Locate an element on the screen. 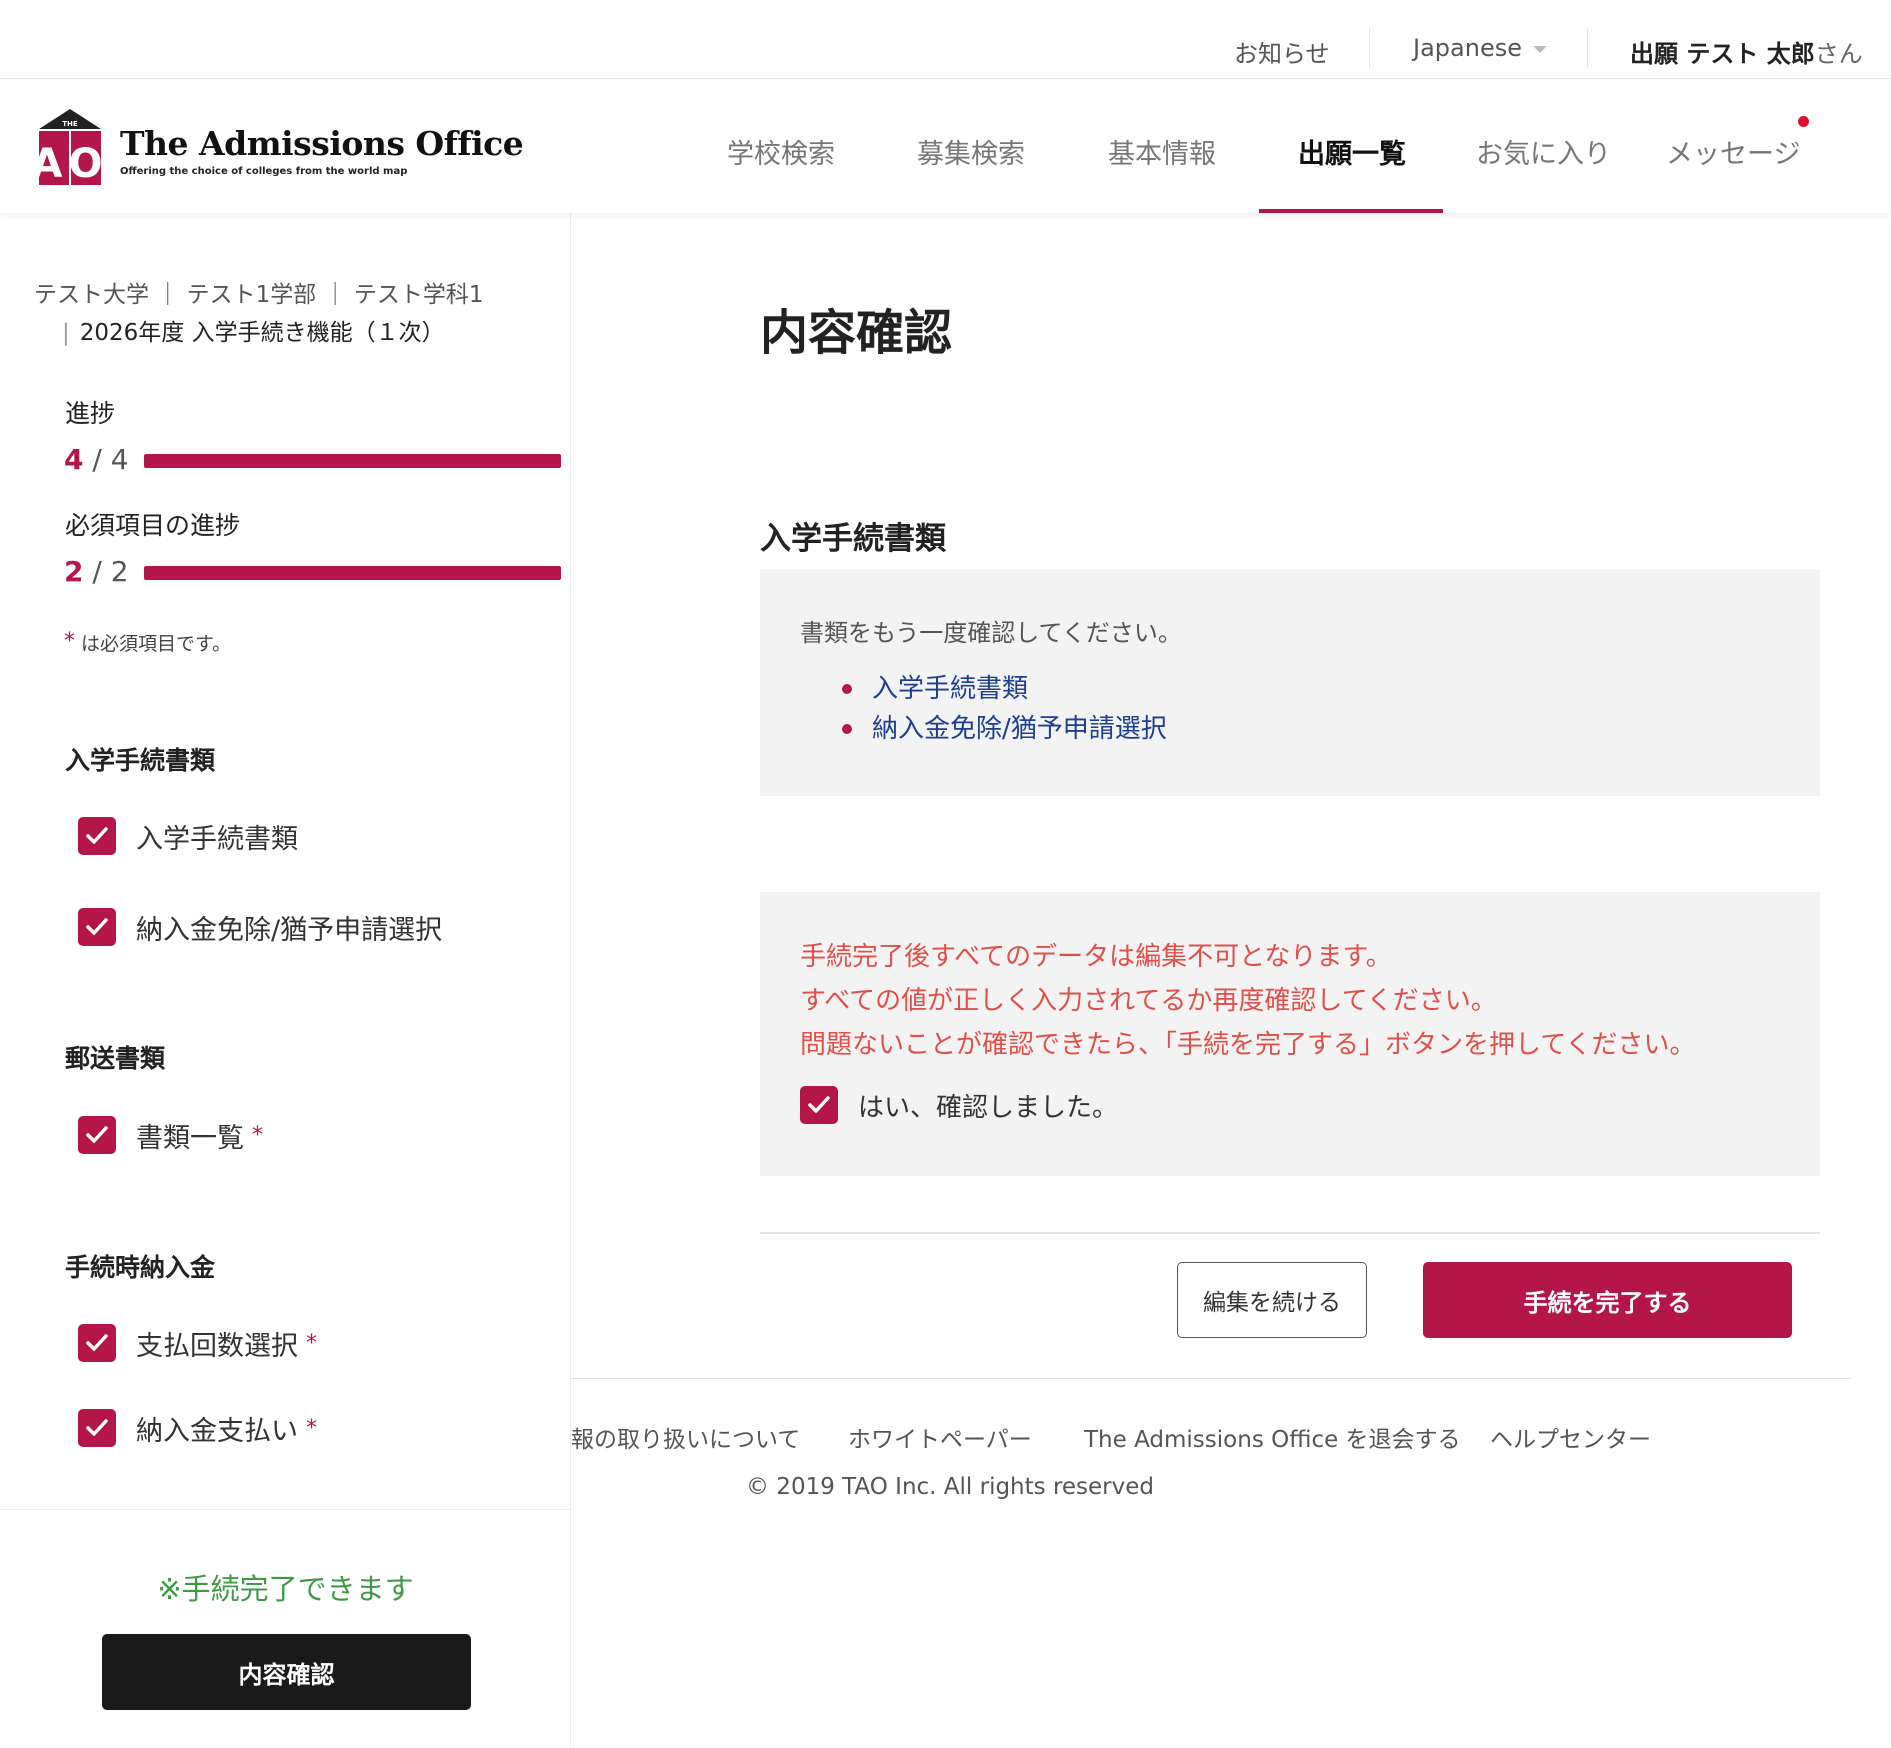  divider is located at coordinates (1290, 1233).